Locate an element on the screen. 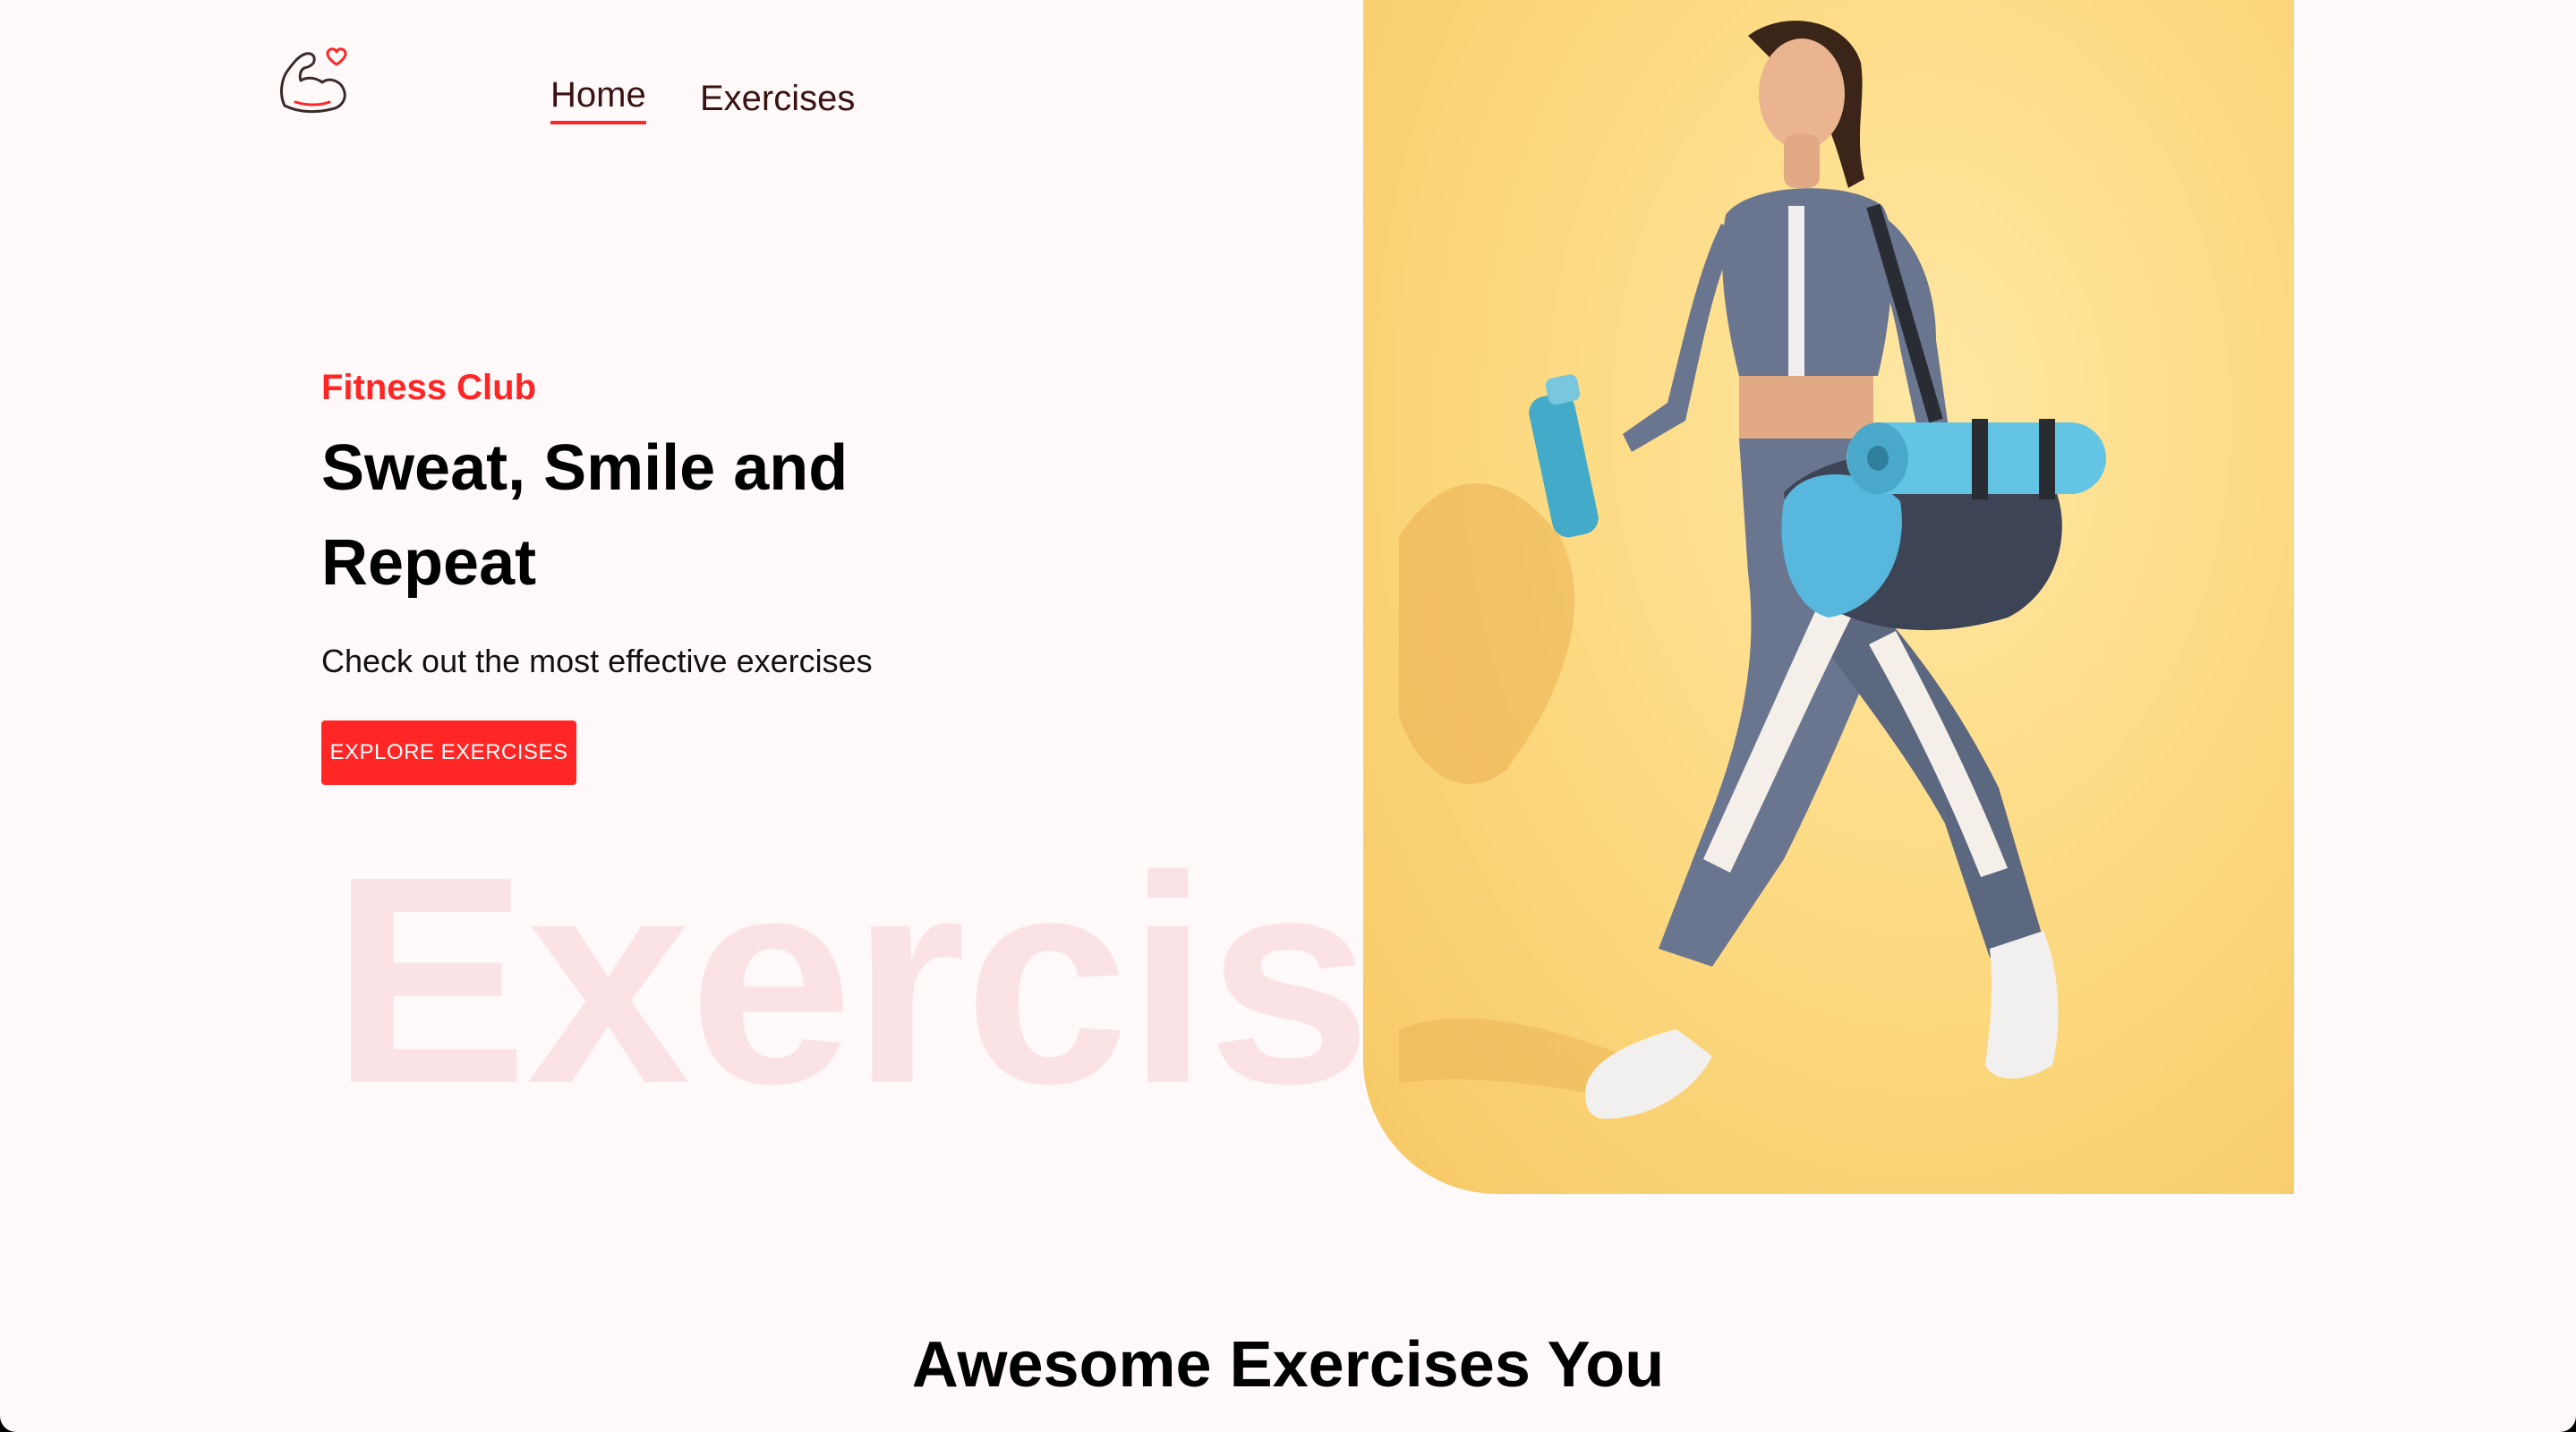  explore-exercises-button: EXPLORE EXERCISES is located at coordinates (448, 752).